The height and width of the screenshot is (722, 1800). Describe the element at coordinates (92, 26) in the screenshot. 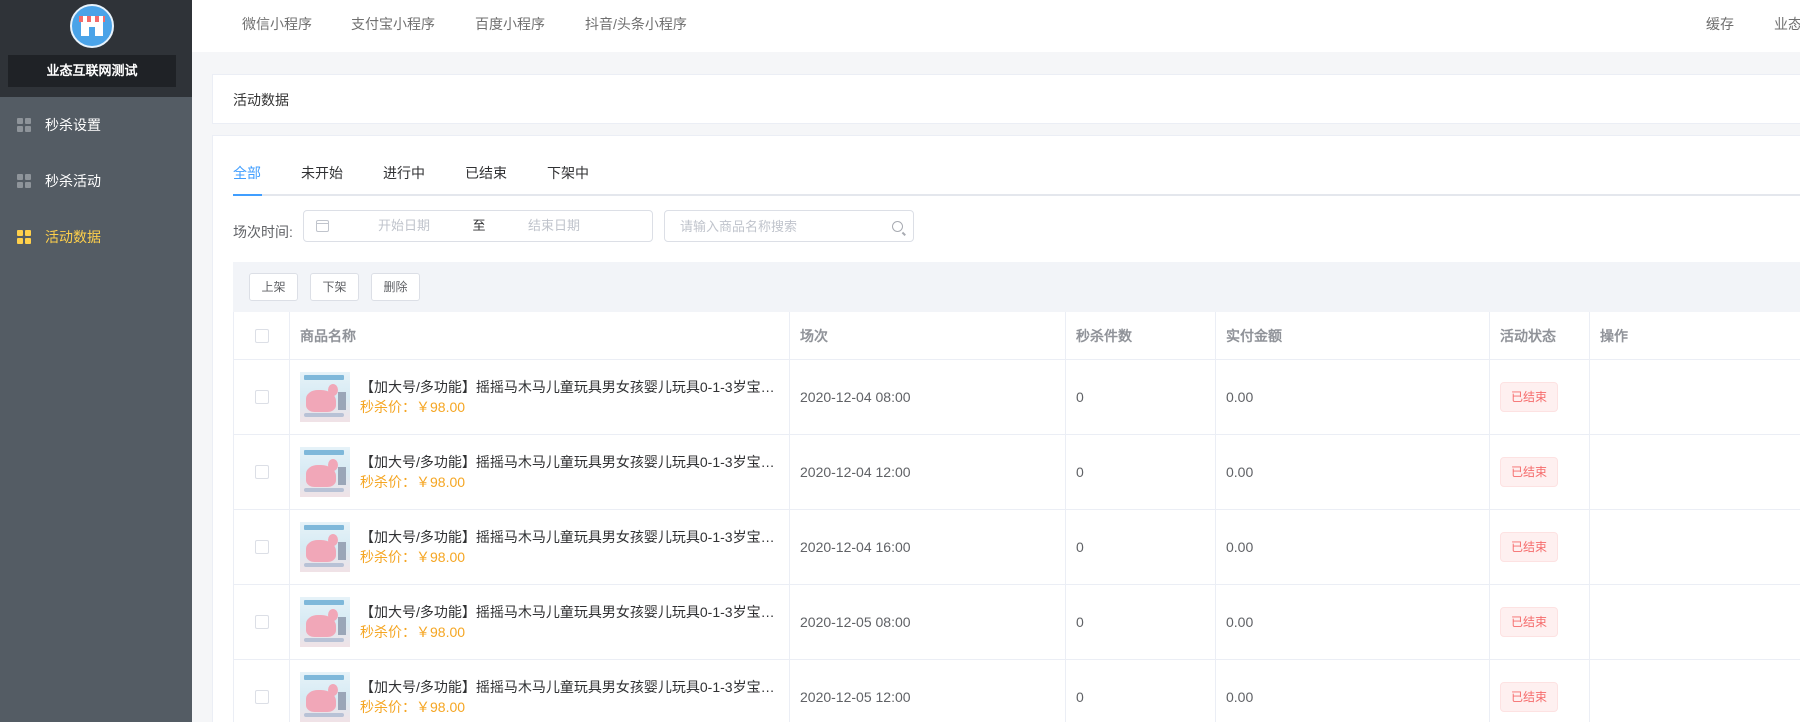

I see `store-logo-icon` at that location.